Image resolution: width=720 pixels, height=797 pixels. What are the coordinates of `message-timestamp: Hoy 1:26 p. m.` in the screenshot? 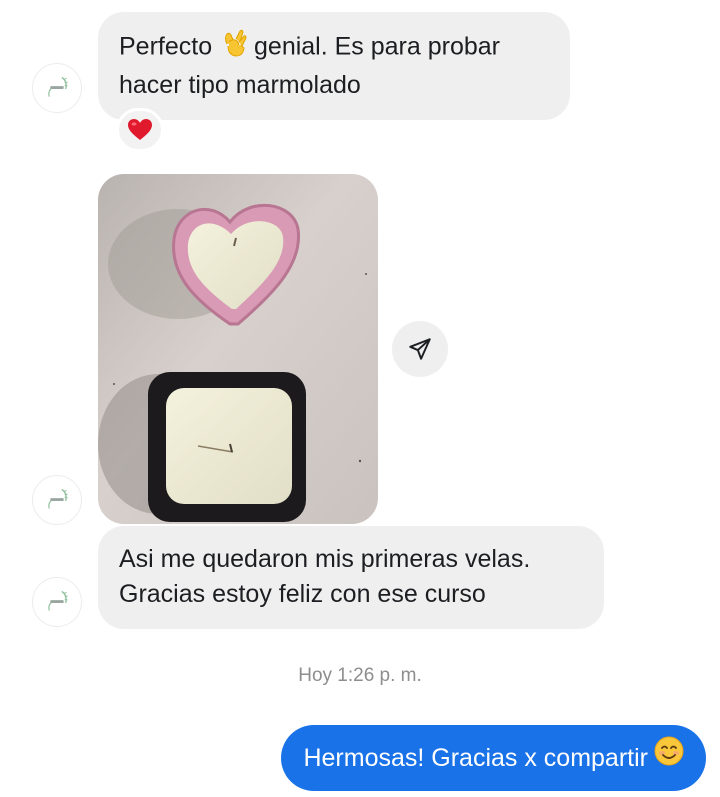 It's located at (360, 675).